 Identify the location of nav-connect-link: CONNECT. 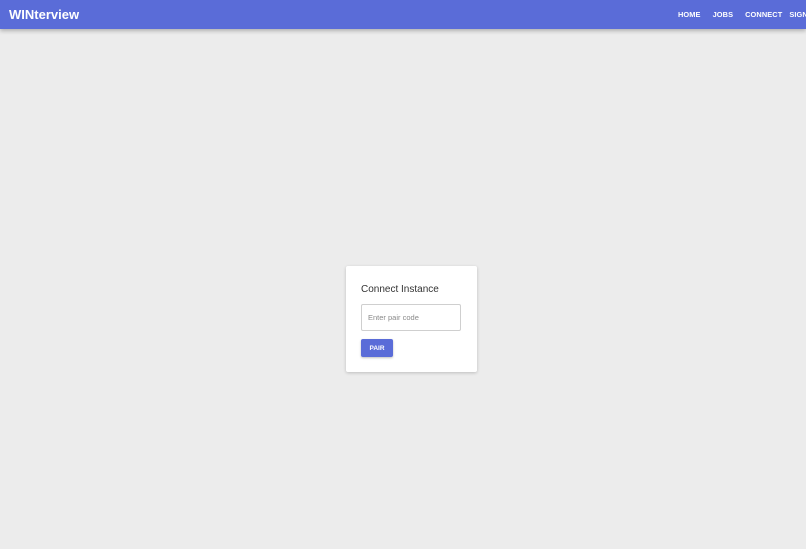
(763, 14).